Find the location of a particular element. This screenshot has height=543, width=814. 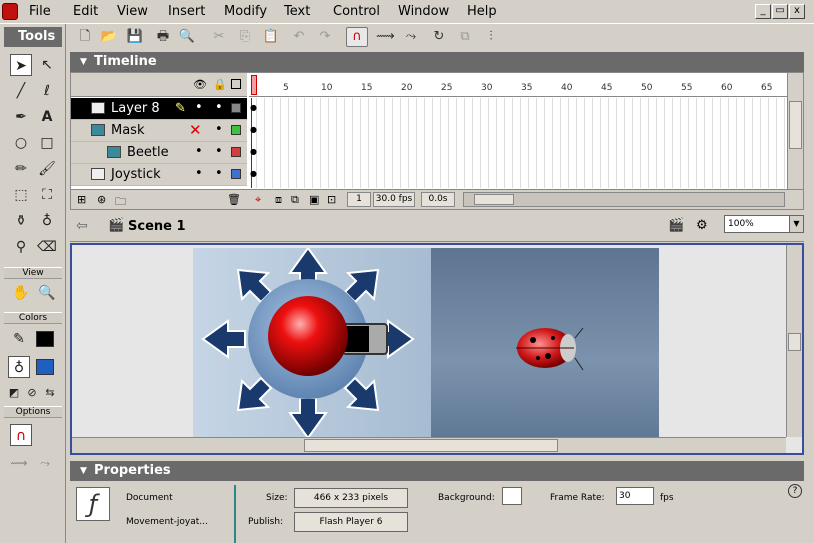

timeline-hscroll is located at coordinates (624, 199).